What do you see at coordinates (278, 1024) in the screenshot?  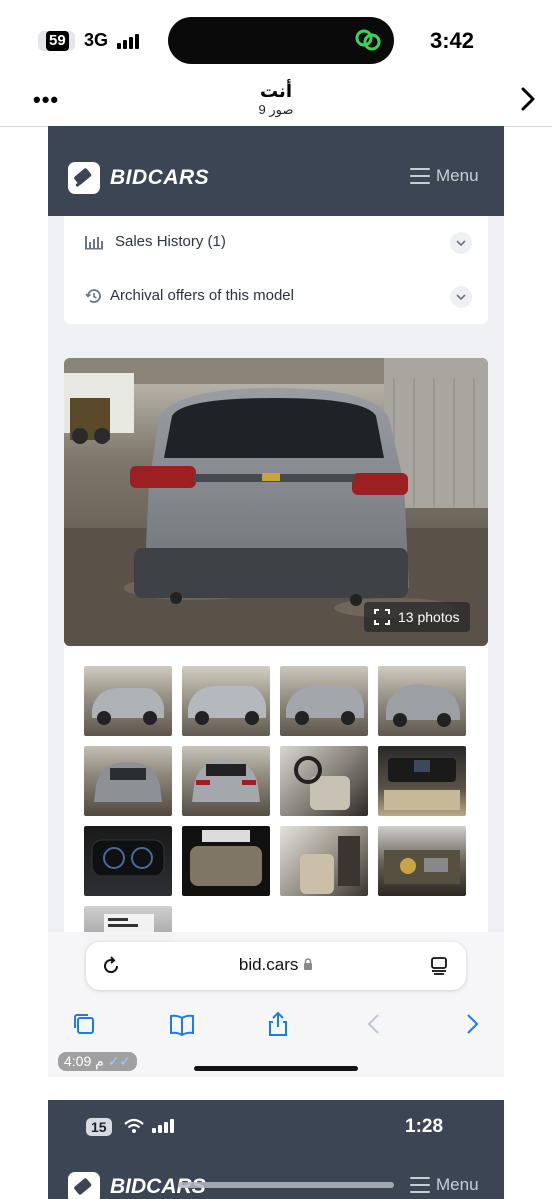 I see `share-icon` at bounding box center [278, 1024].